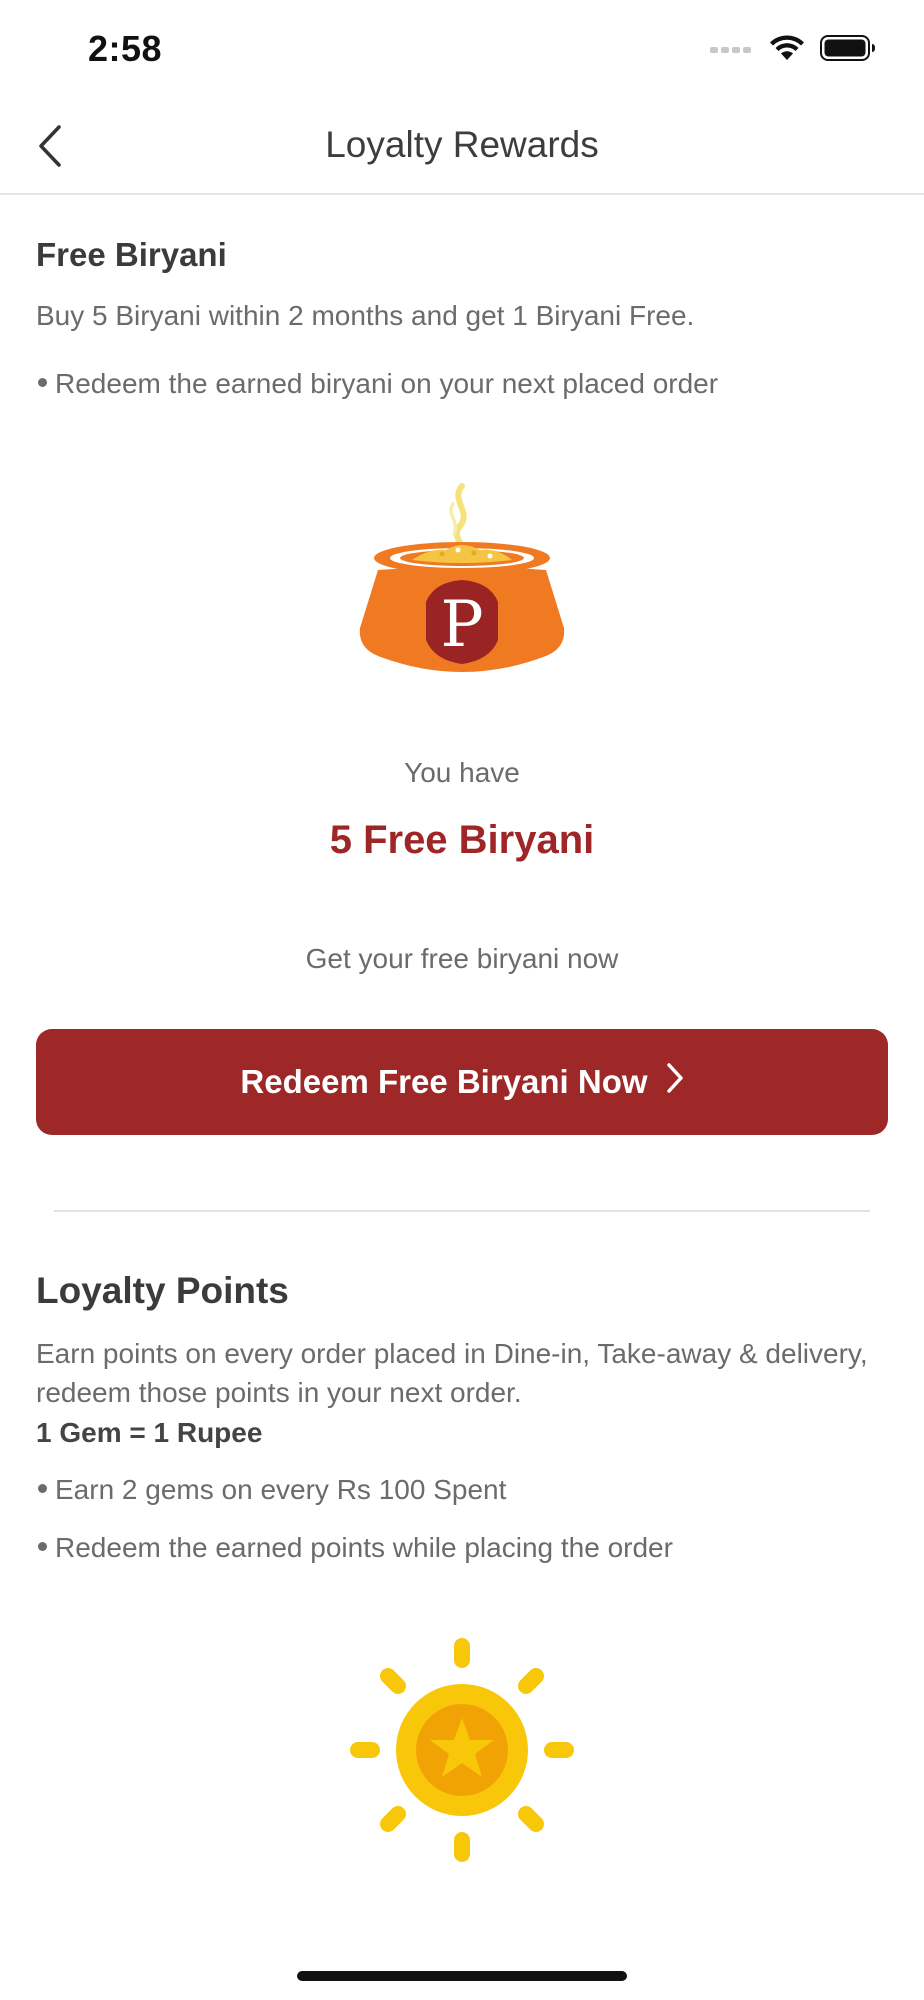  Describe the element at coordinates (444, 1081) in the screenshot. I see `redeem-button-label: Redeem Free Biryani Now` at that location.